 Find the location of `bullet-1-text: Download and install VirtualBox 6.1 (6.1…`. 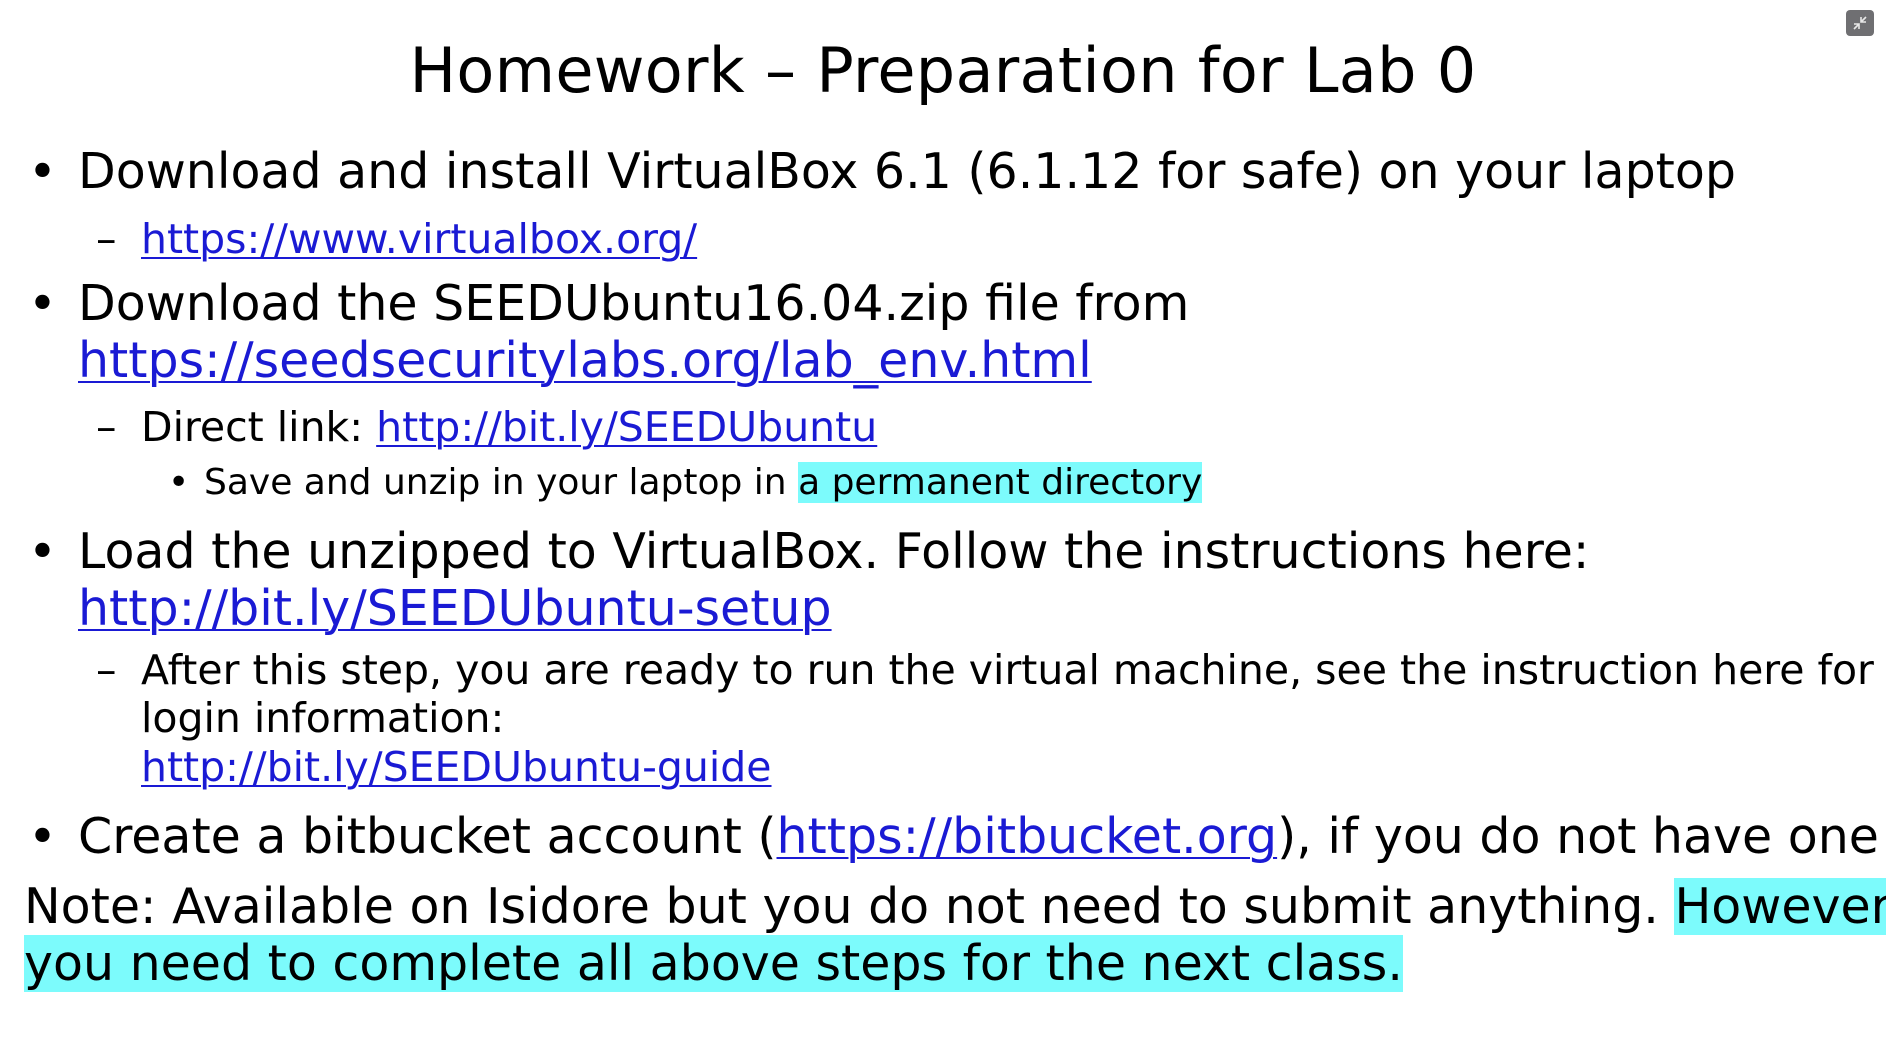

bullet-1-text: Download and install VirtualBox 6.1 (6.1… is located at coordinates (907, 171).